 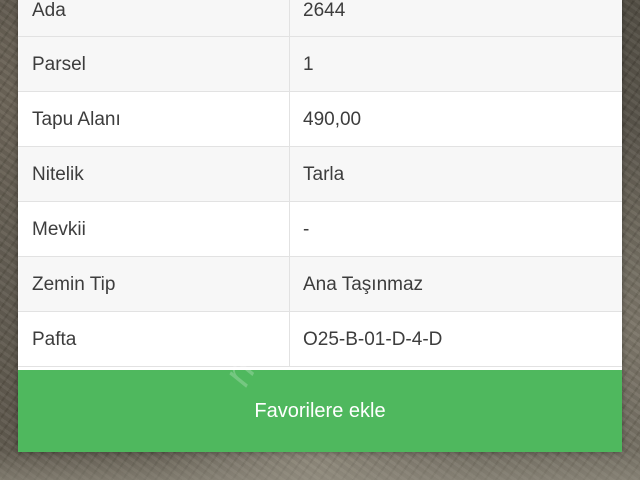 I want to click on table-row-ada: Ada 2644, so click(x=320, y=18).